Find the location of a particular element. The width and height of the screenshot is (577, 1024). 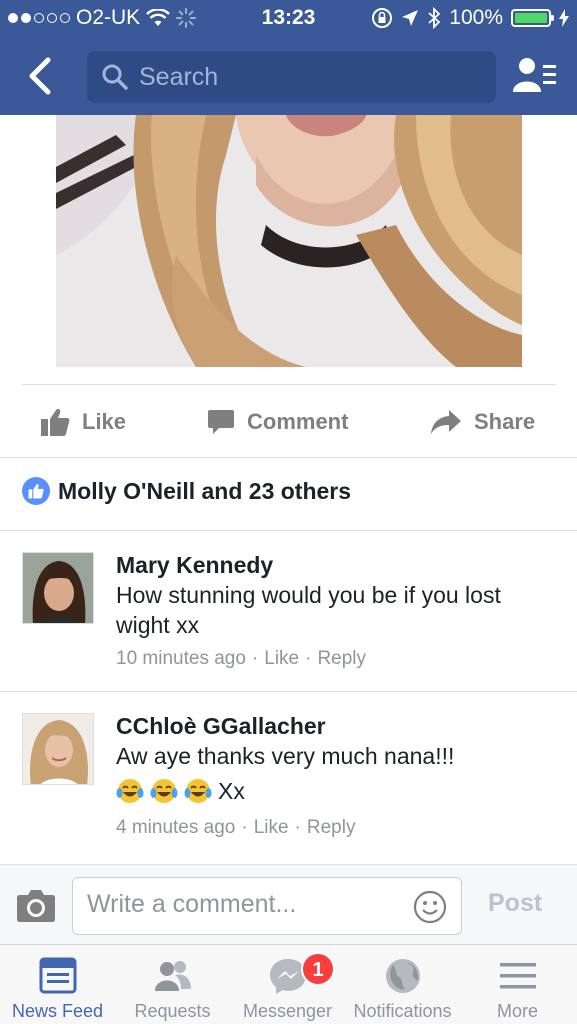

share-icon is located at coordinates (446, 422).